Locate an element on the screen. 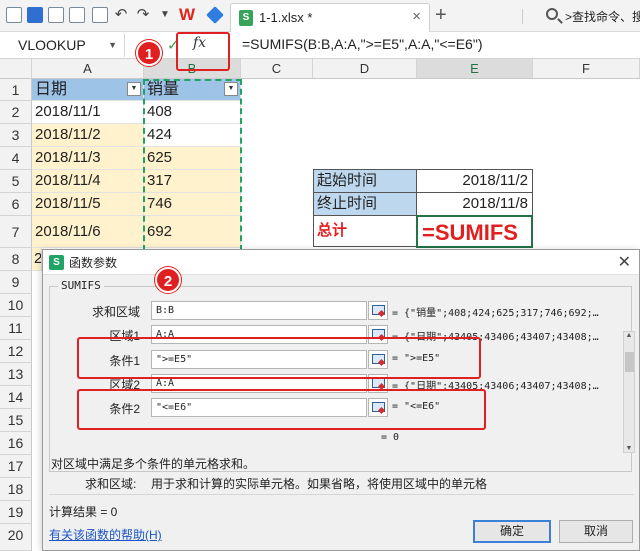 This screenshot has height=551, width=640. print-preview-icon is located at coordinates (100, 15).